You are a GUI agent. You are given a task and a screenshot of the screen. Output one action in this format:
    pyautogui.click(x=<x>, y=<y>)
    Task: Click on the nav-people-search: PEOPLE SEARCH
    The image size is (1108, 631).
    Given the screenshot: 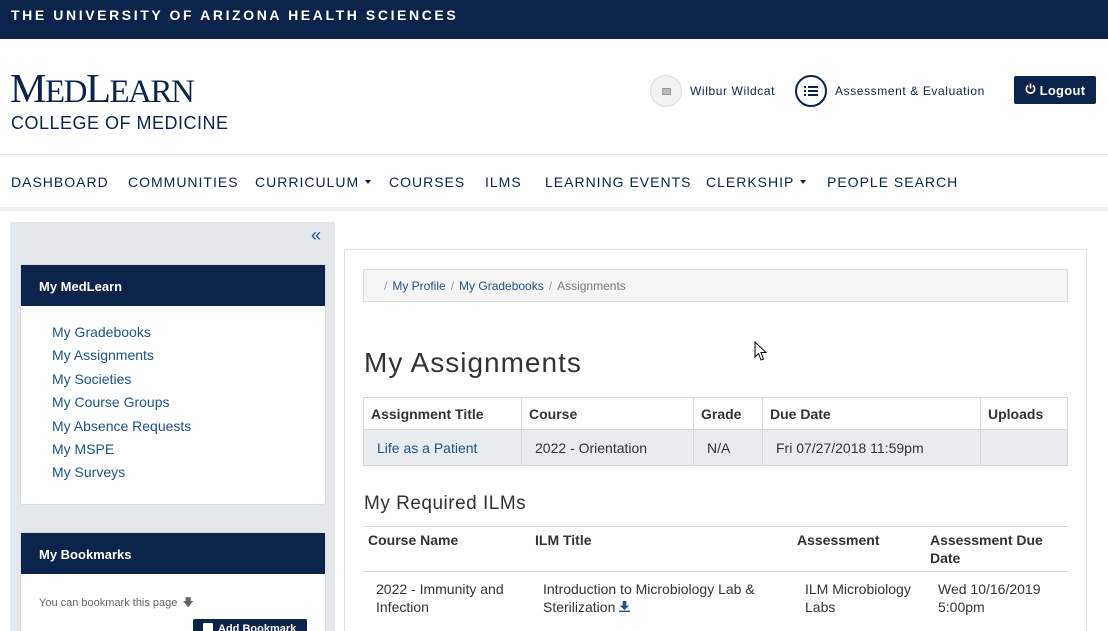 What is the action you would take?
    pyautogui.click(x=892, y=182)
    